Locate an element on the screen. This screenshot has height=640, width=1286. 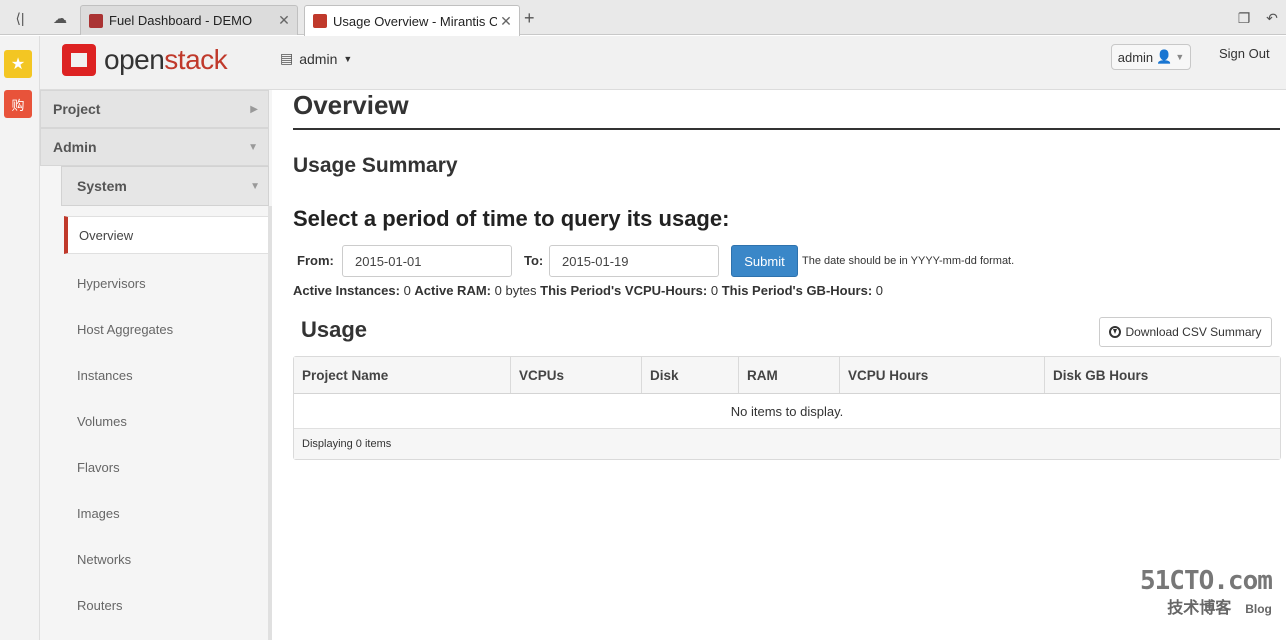
cloud-icon: ☁ is located at coordinates (60, 18).